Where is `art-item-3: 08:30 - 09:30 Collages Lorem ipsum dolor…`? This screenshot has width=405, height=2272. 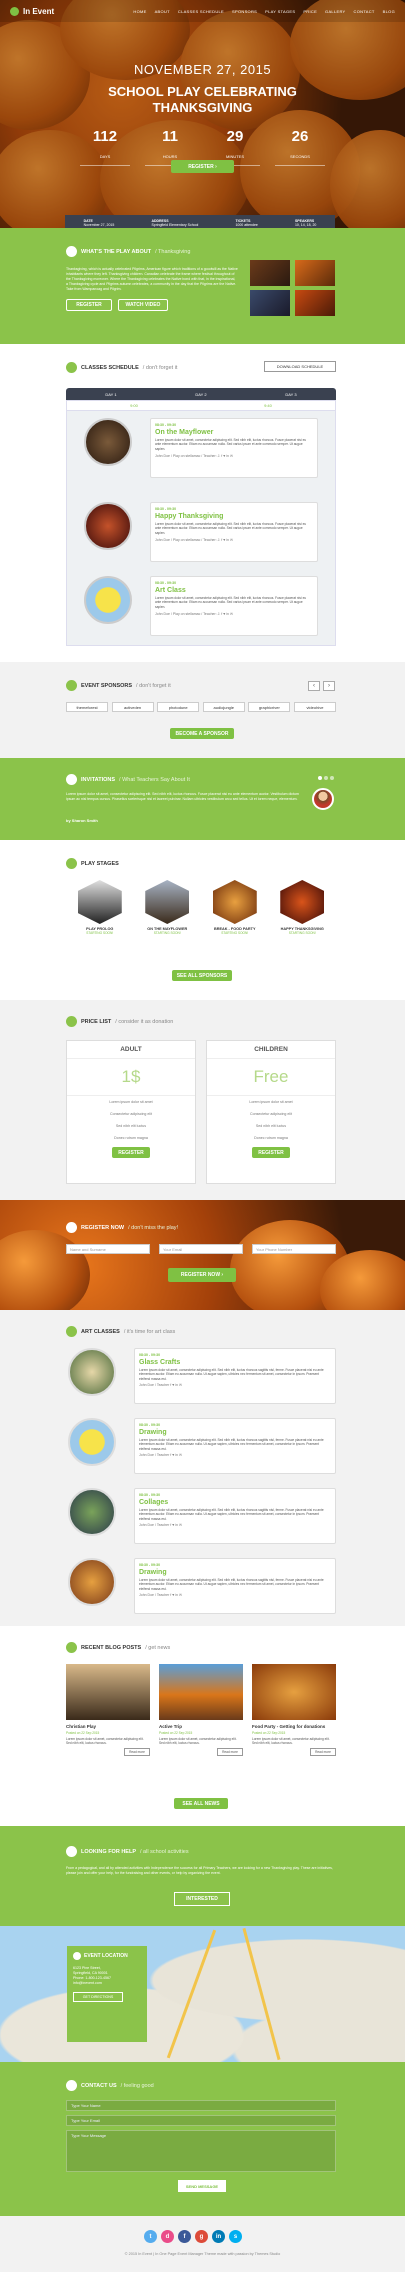
art-item-3: 08:30 - 09:30 Collages Lorem ipsum dolor… is located at coordinates (235, 1516).